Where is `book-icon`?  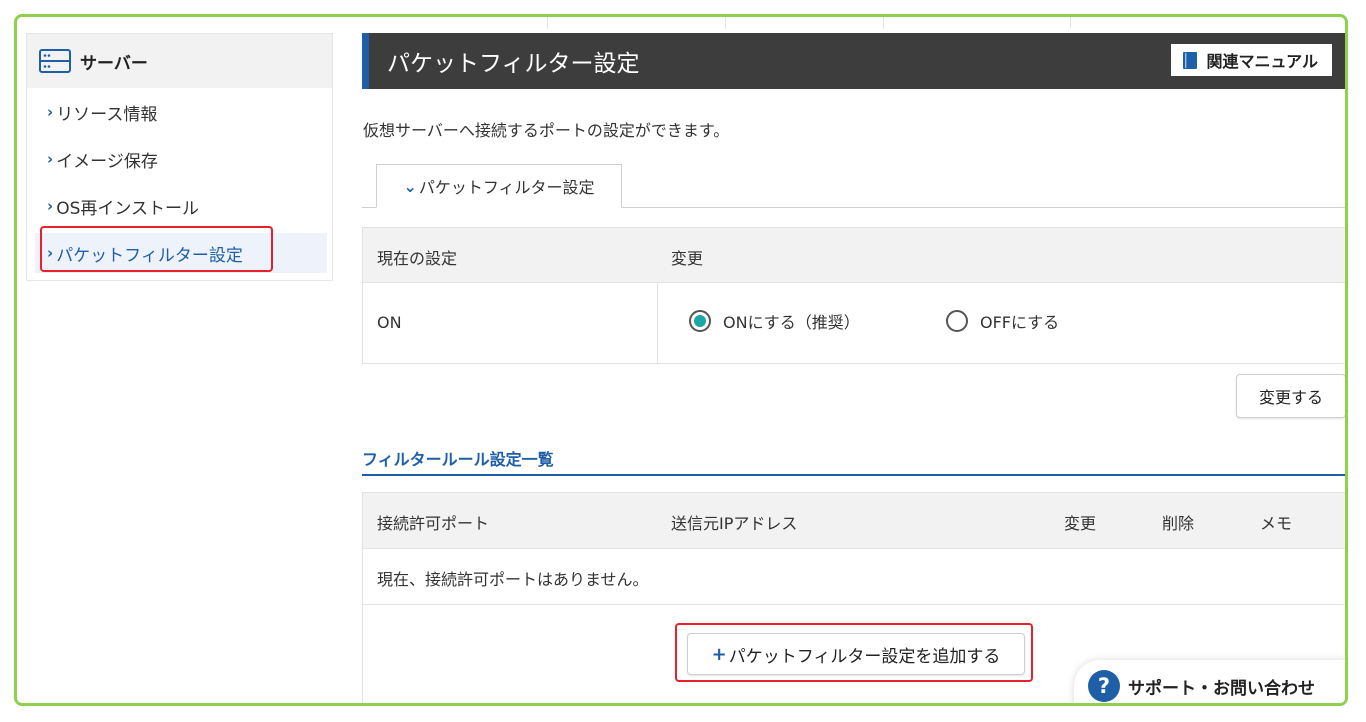 book-icon is located at coordinates (1190, 60).